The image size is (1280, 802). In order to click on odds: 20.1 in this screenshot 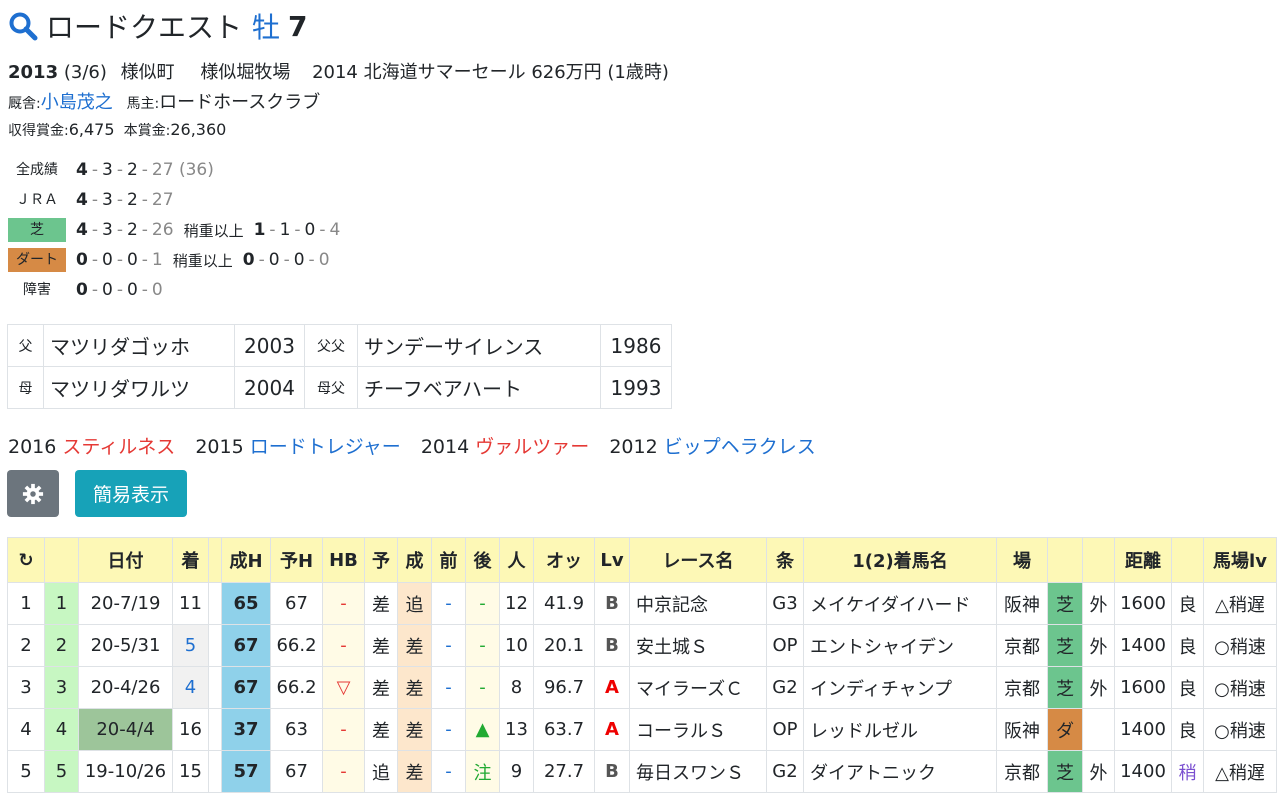, I will do `click(564, 645)`.